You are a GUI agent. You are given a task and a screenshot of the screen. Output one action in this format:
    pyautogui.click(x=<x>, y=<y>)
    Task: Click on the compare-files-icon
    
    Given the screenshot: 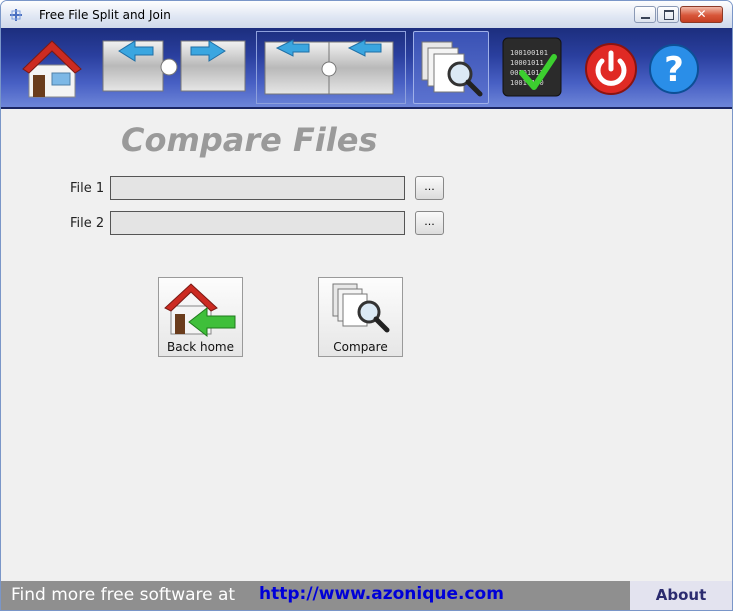 What is the action you would take?
    pyautogui.click(x=452, y=69)
    